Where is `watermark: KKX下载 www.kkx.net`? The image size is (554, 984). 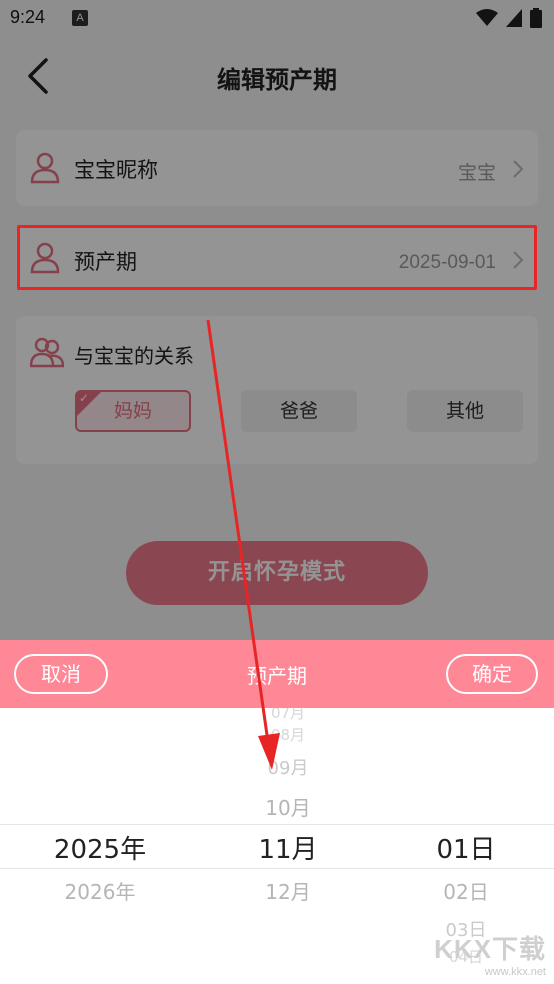 watermark: KKX下载 www.kkx.net is located at coordinates (490, 953).